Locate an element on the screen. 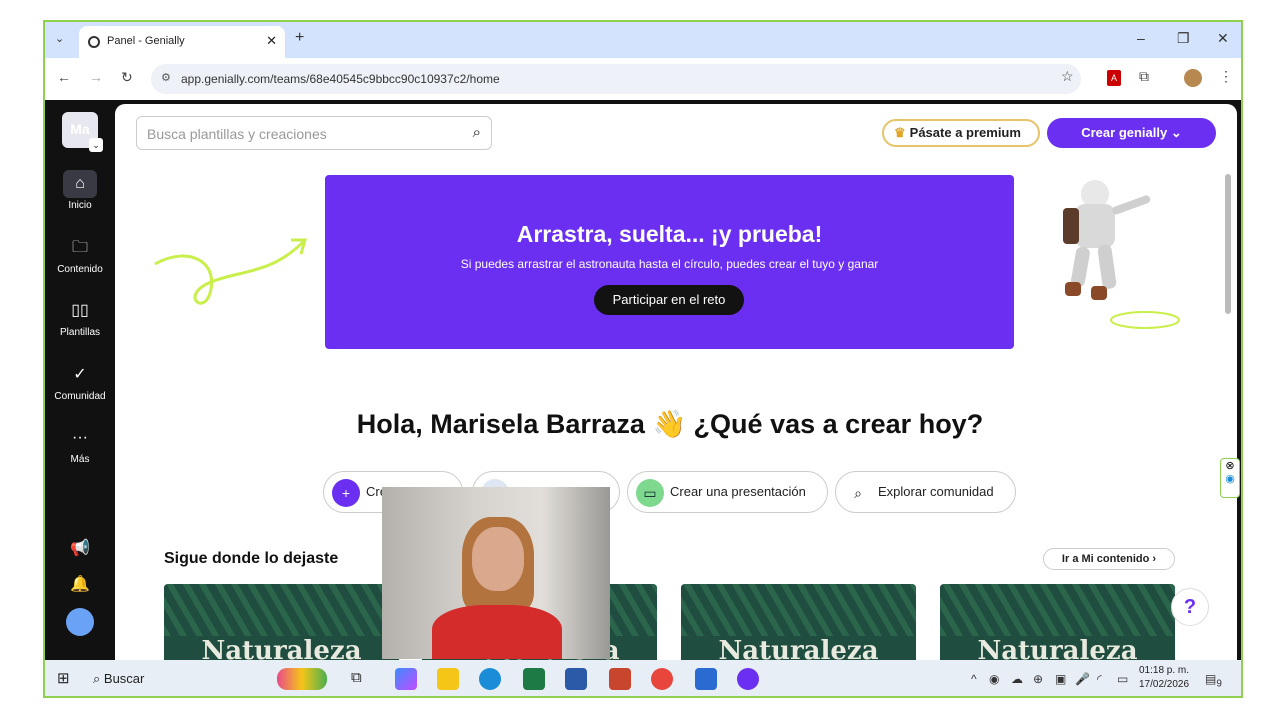  new-tab-button: + is located at coordinates (299, 38).